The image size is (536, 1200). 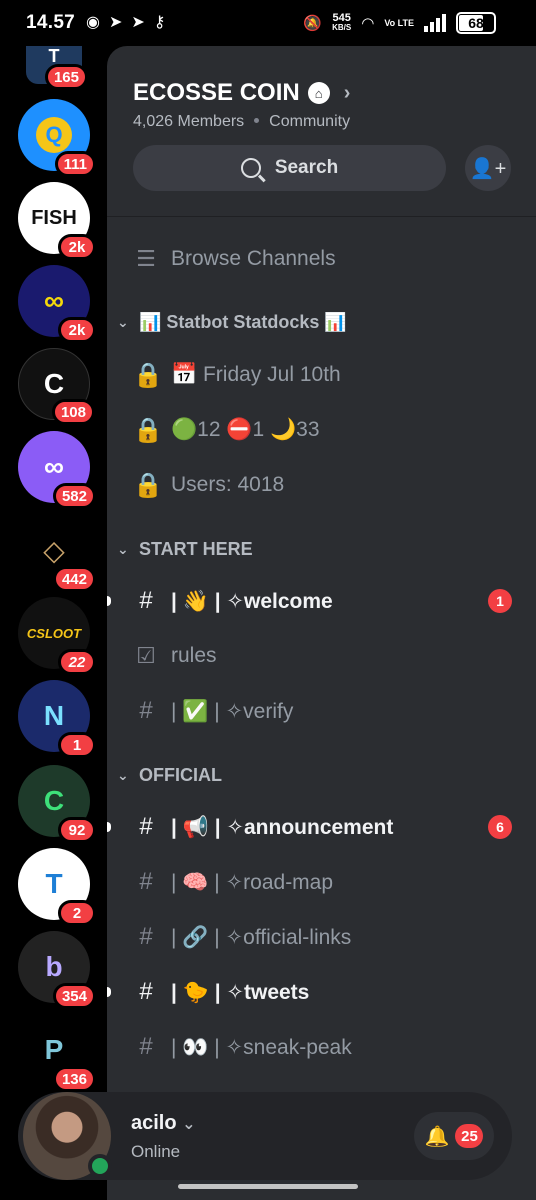 What do you see at coordinates (57, 553) in the screenshot?
I see `server-icon-7: ◇ 442` at bounding box center [57, 553].